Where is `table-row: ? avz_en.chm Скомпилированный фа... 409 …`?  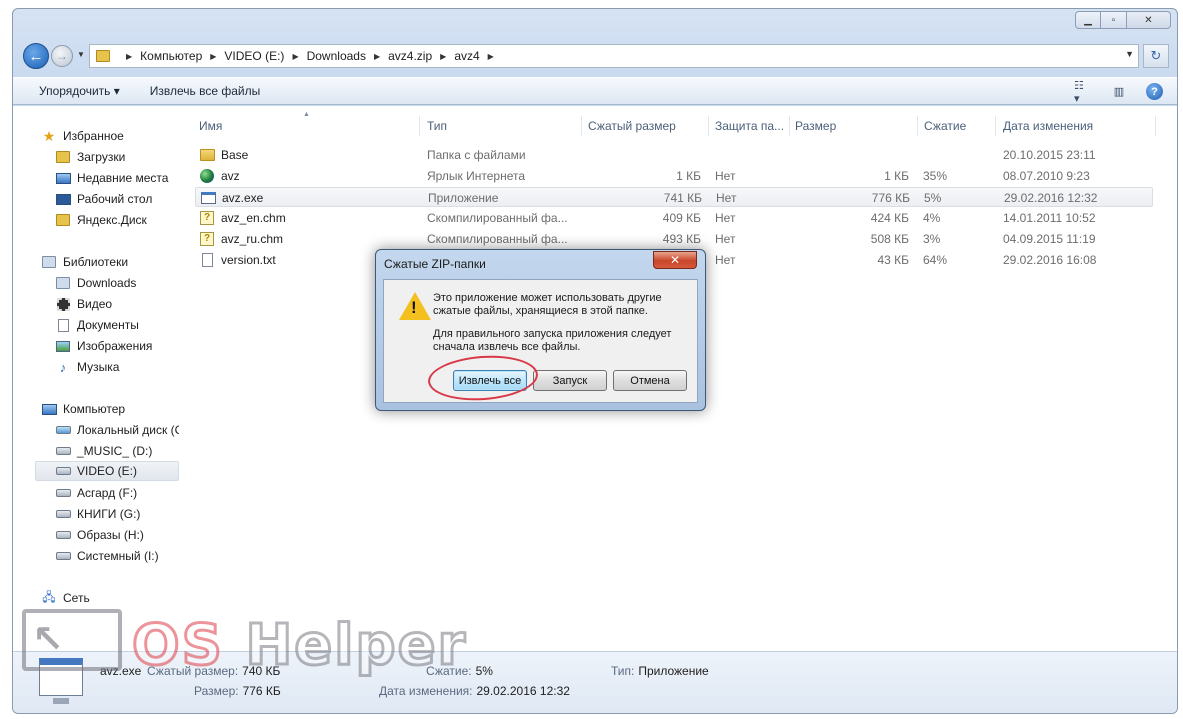 table-row: ? avz_en.chm Скомпилированный фа... 409 … is located at coordinates (674, 218).